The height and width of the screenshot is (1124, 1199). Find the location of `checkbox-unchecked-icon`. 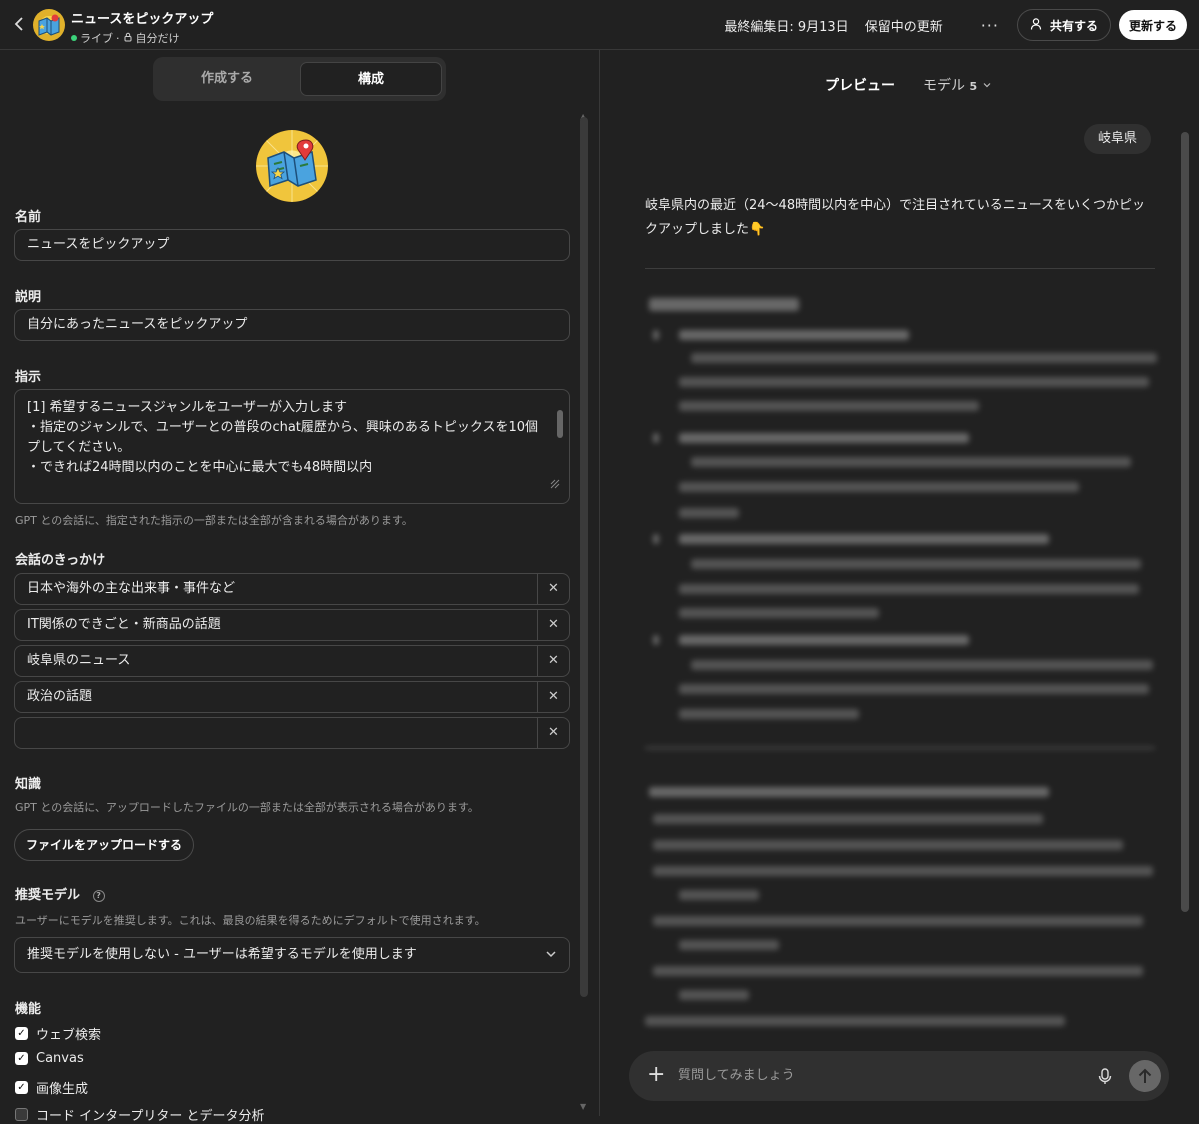

checkbox-unchecked-icon is located at coordinates (21, 1114).